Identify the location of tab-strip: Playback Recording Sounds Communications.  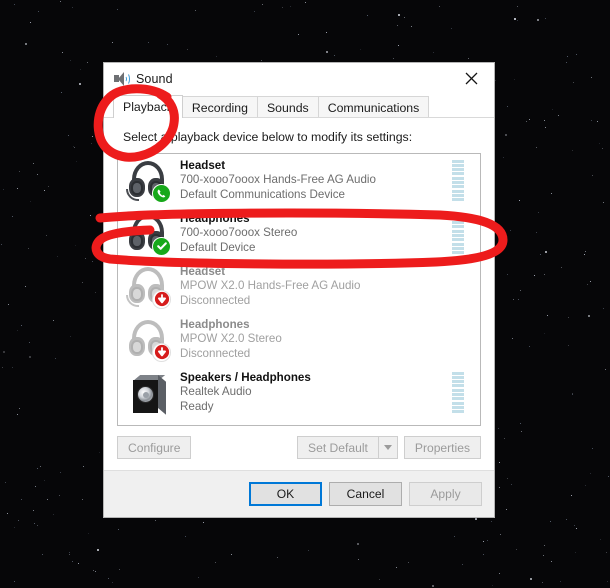
(299, 106).